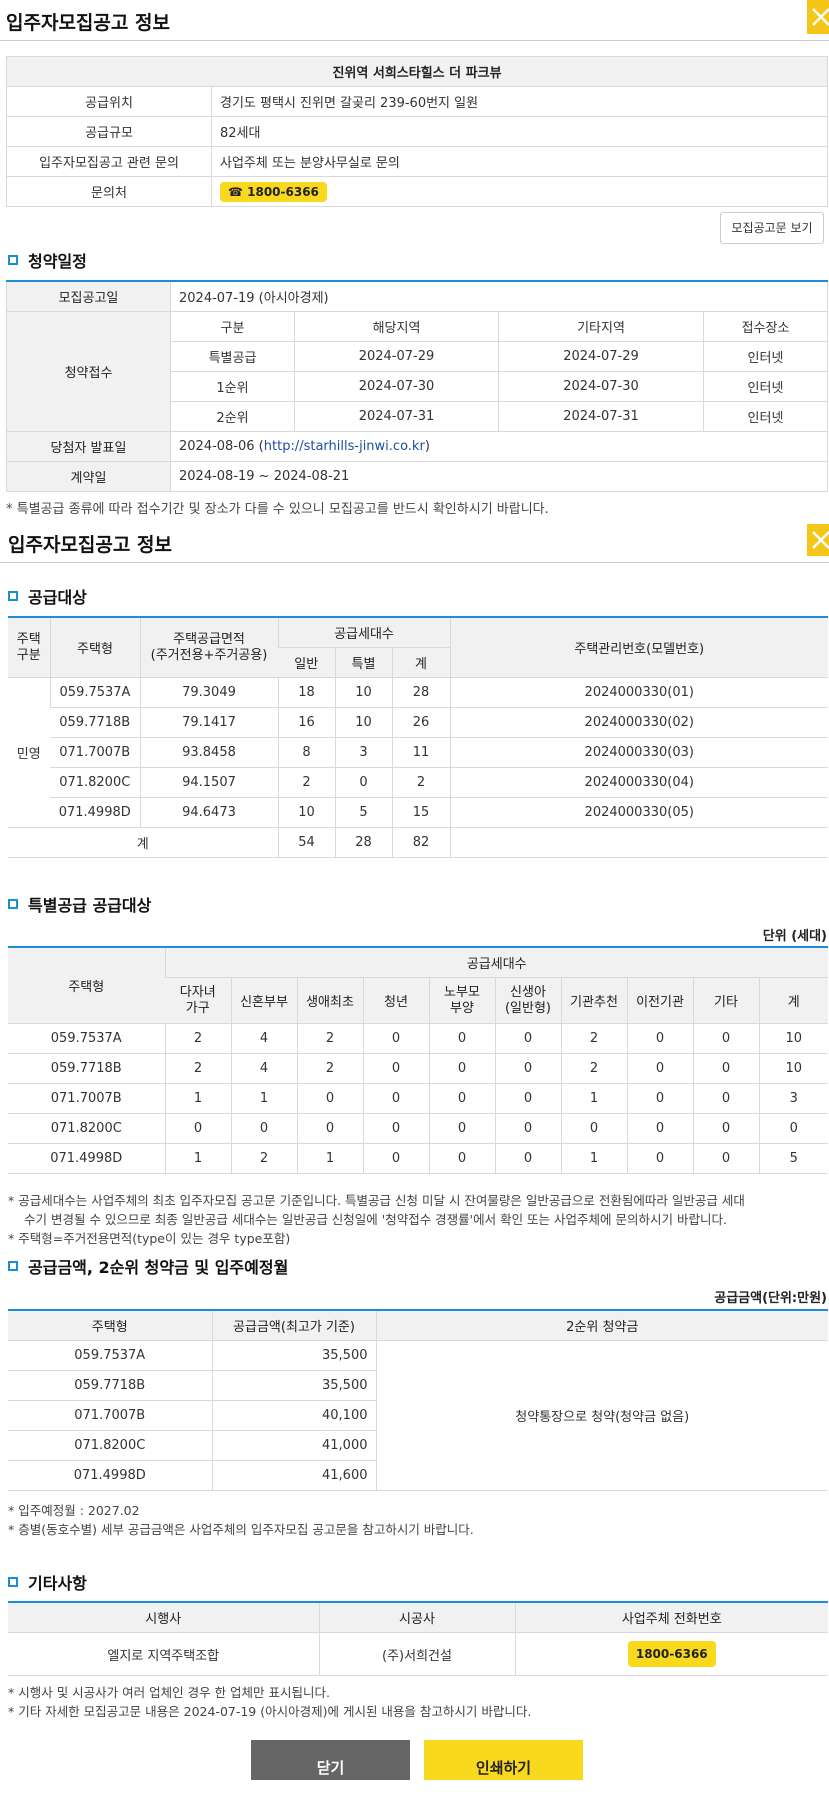  Describe the element at coordinates (232, 386) in the screenshot. I see `cell: 1순위` at that location.